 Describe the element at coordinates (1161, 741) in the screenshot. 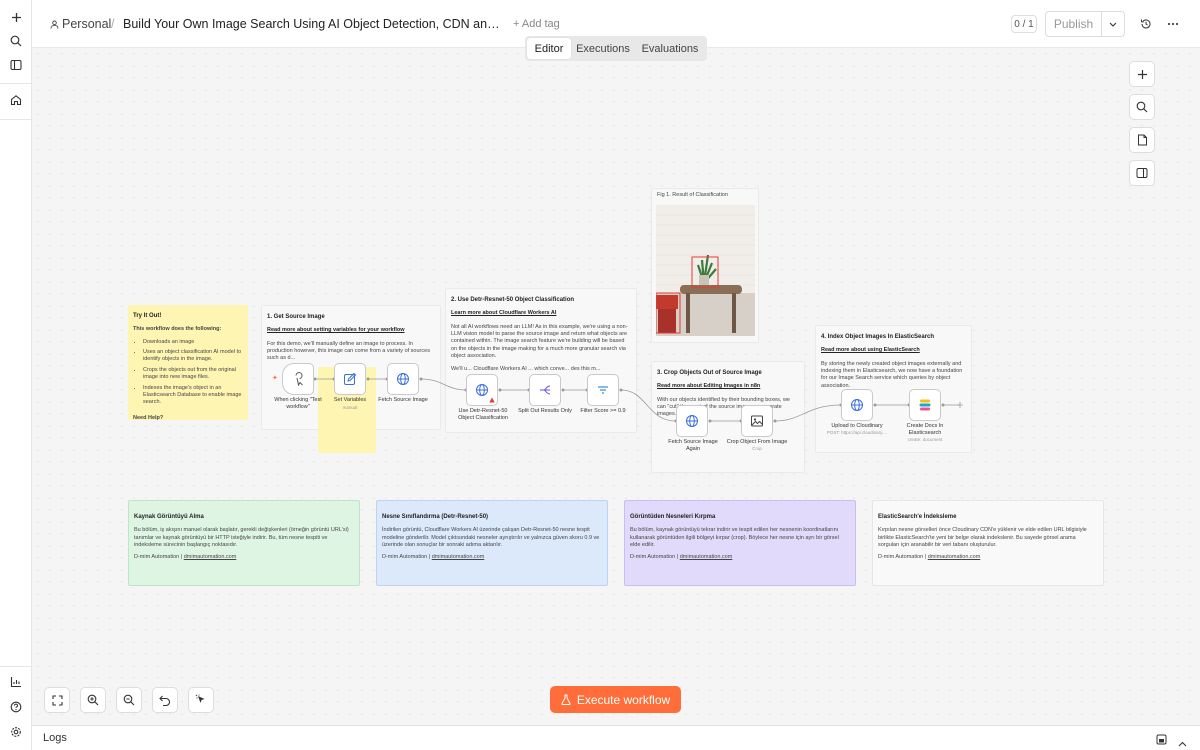

I see `logs-popout-icon` at that location.